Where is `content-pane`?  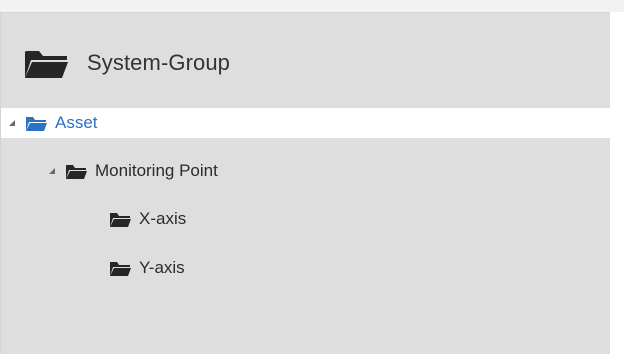 content-pane is located at coordinates (617, 183).